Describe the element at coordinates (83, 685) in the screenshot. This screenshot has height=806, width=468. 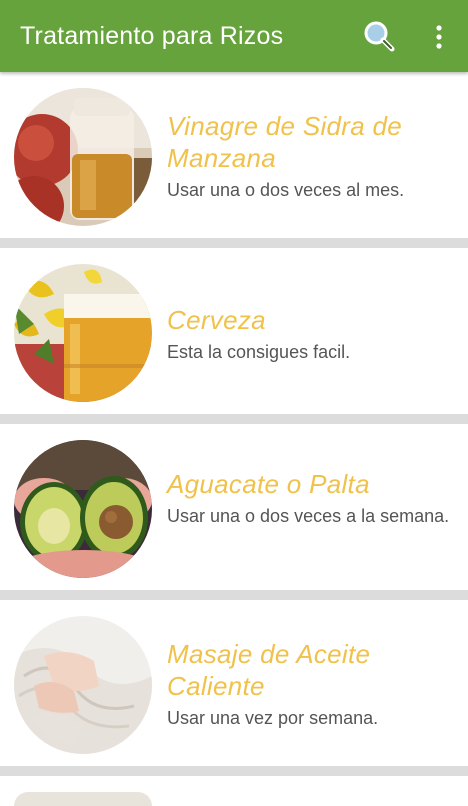
I see `hot-oil-thumbnail` at that location.